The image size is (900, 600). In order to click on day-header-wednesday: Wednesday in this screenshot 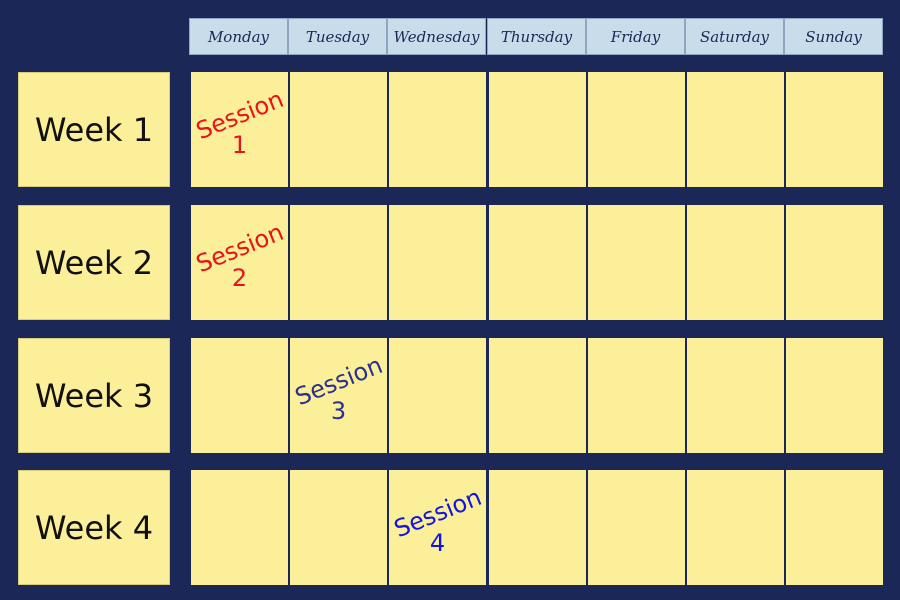, I will do `click(436, 36)`.